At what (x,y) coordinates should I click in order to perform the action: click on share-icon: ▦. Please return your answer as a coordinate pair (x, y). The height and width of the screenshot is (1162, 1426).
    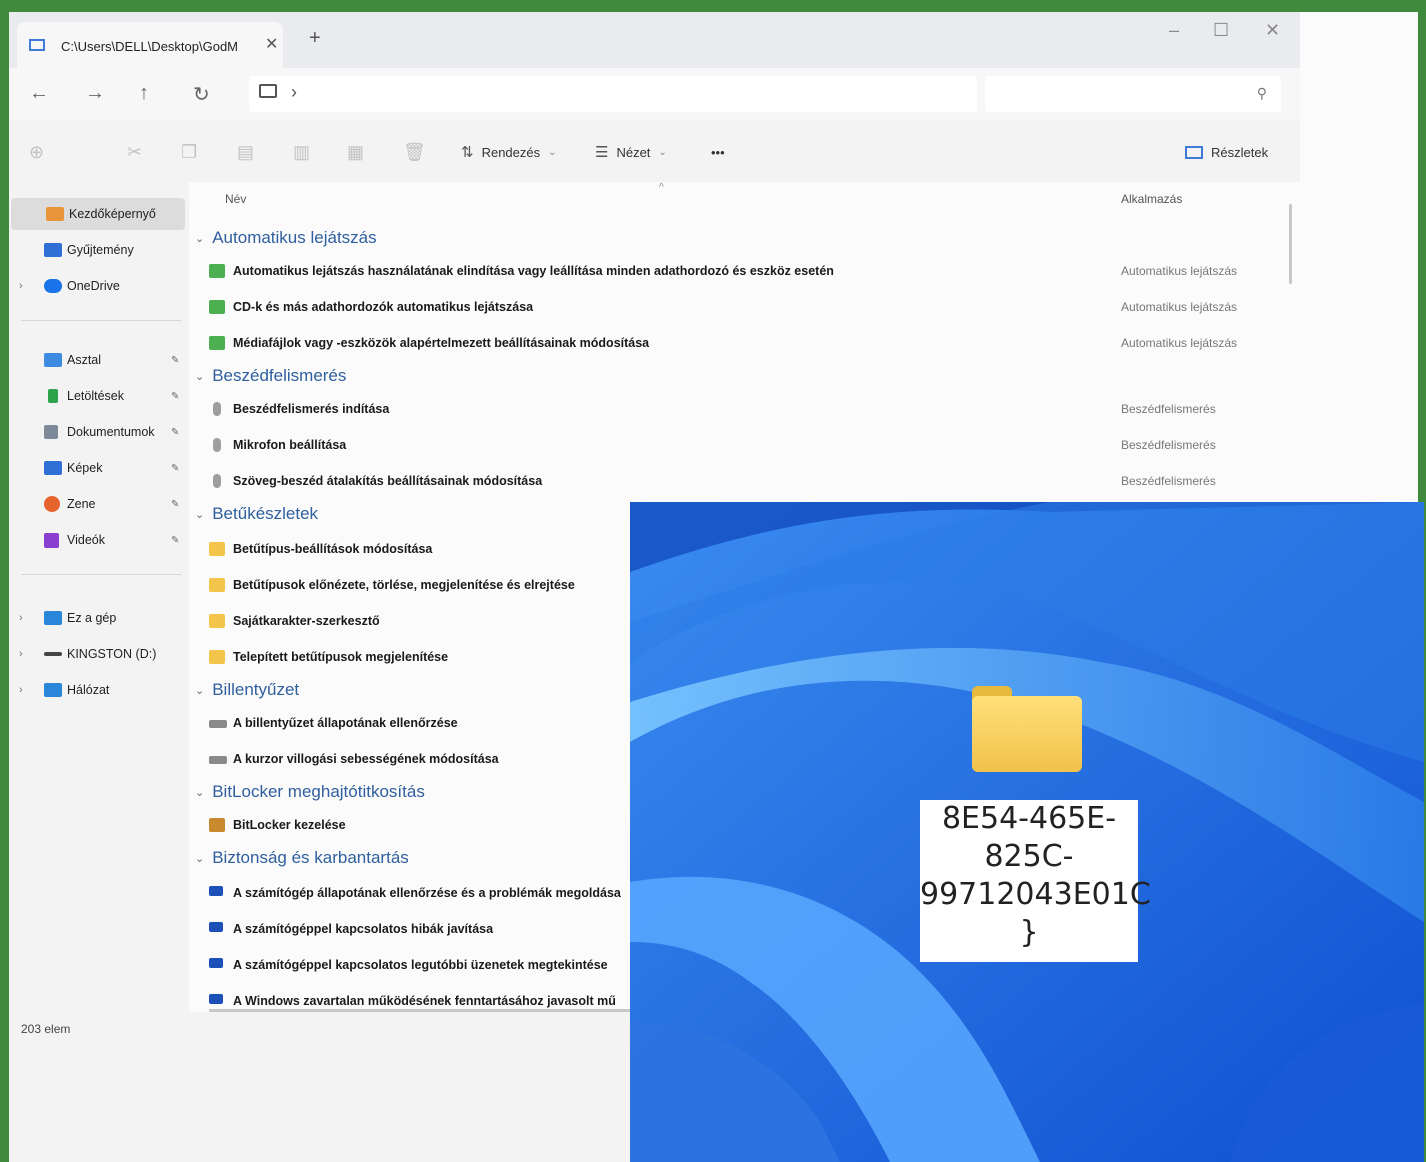
    Looking at the image, I should click on (355, 152).